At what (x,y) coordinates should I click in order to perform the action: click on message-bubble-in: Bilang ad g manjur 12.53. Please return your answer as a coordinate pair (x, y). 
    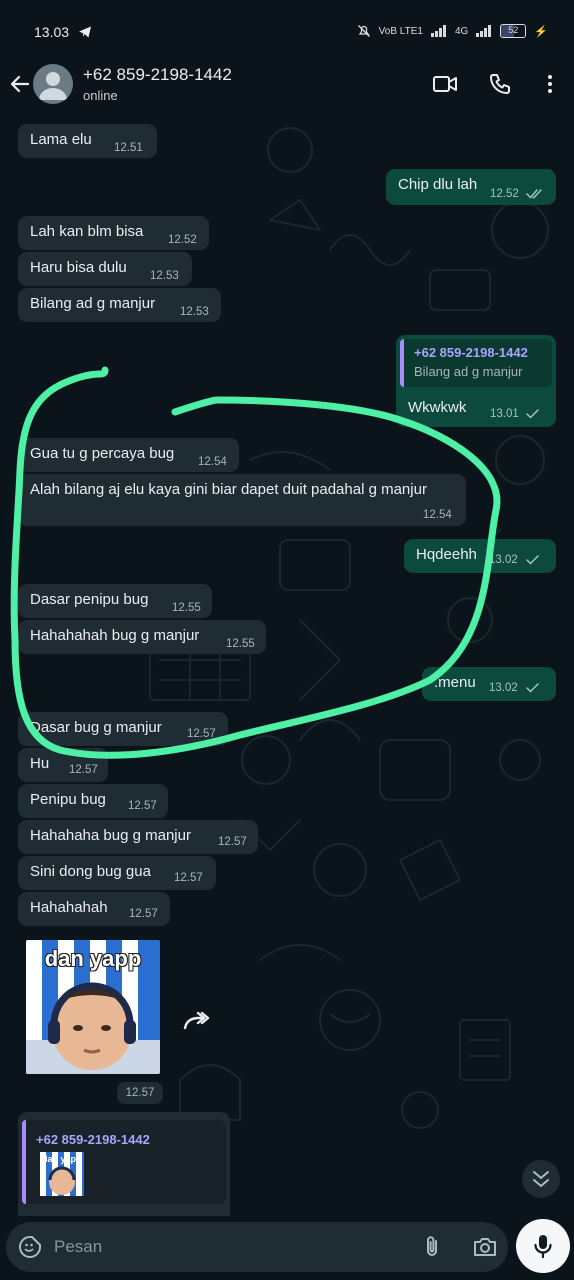
    Looking at the image, I should click on (119, 305).